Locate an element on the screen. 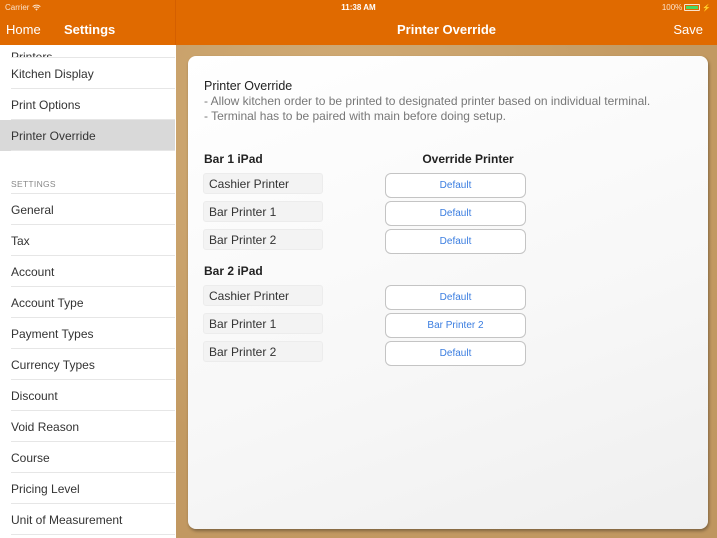 The width and height of the screenshot is (717, 538). sidebar-item-kitchen-display: Kitchen Display is located at coordinates (87, 73).